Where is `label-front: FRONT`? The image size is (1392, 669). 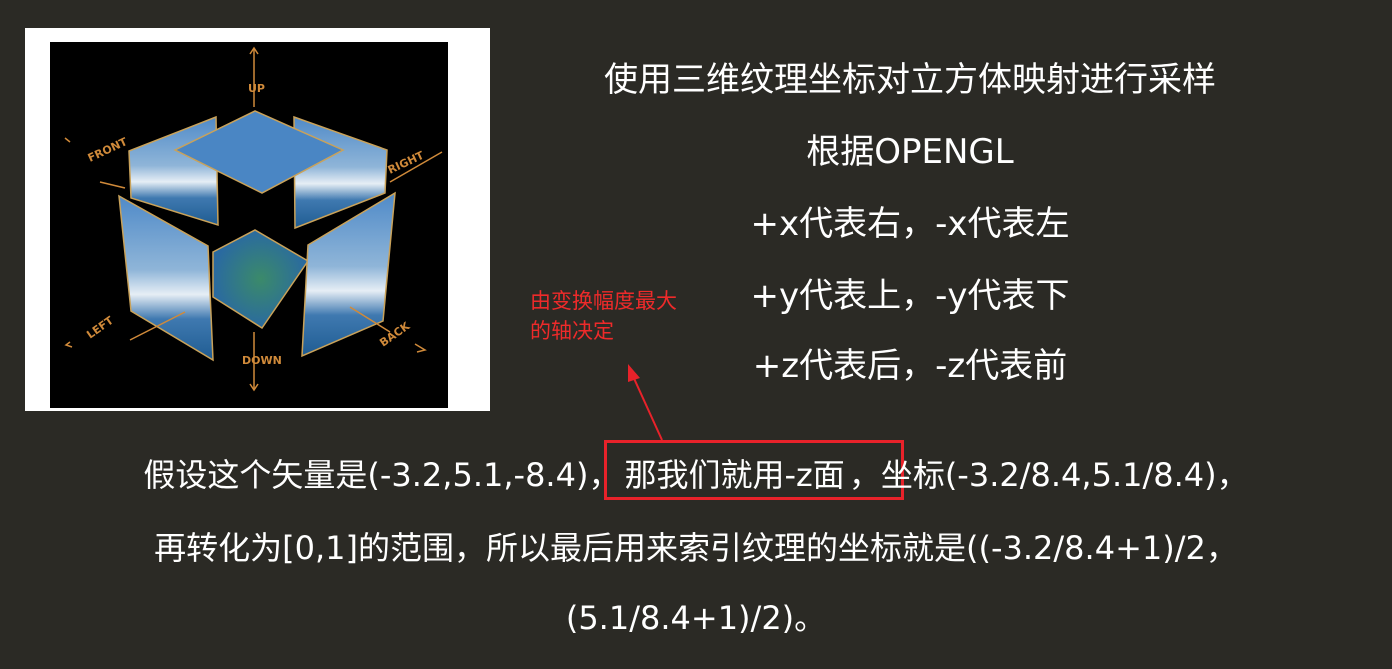
label-front: FRONT is located at coordinates (108, 150).